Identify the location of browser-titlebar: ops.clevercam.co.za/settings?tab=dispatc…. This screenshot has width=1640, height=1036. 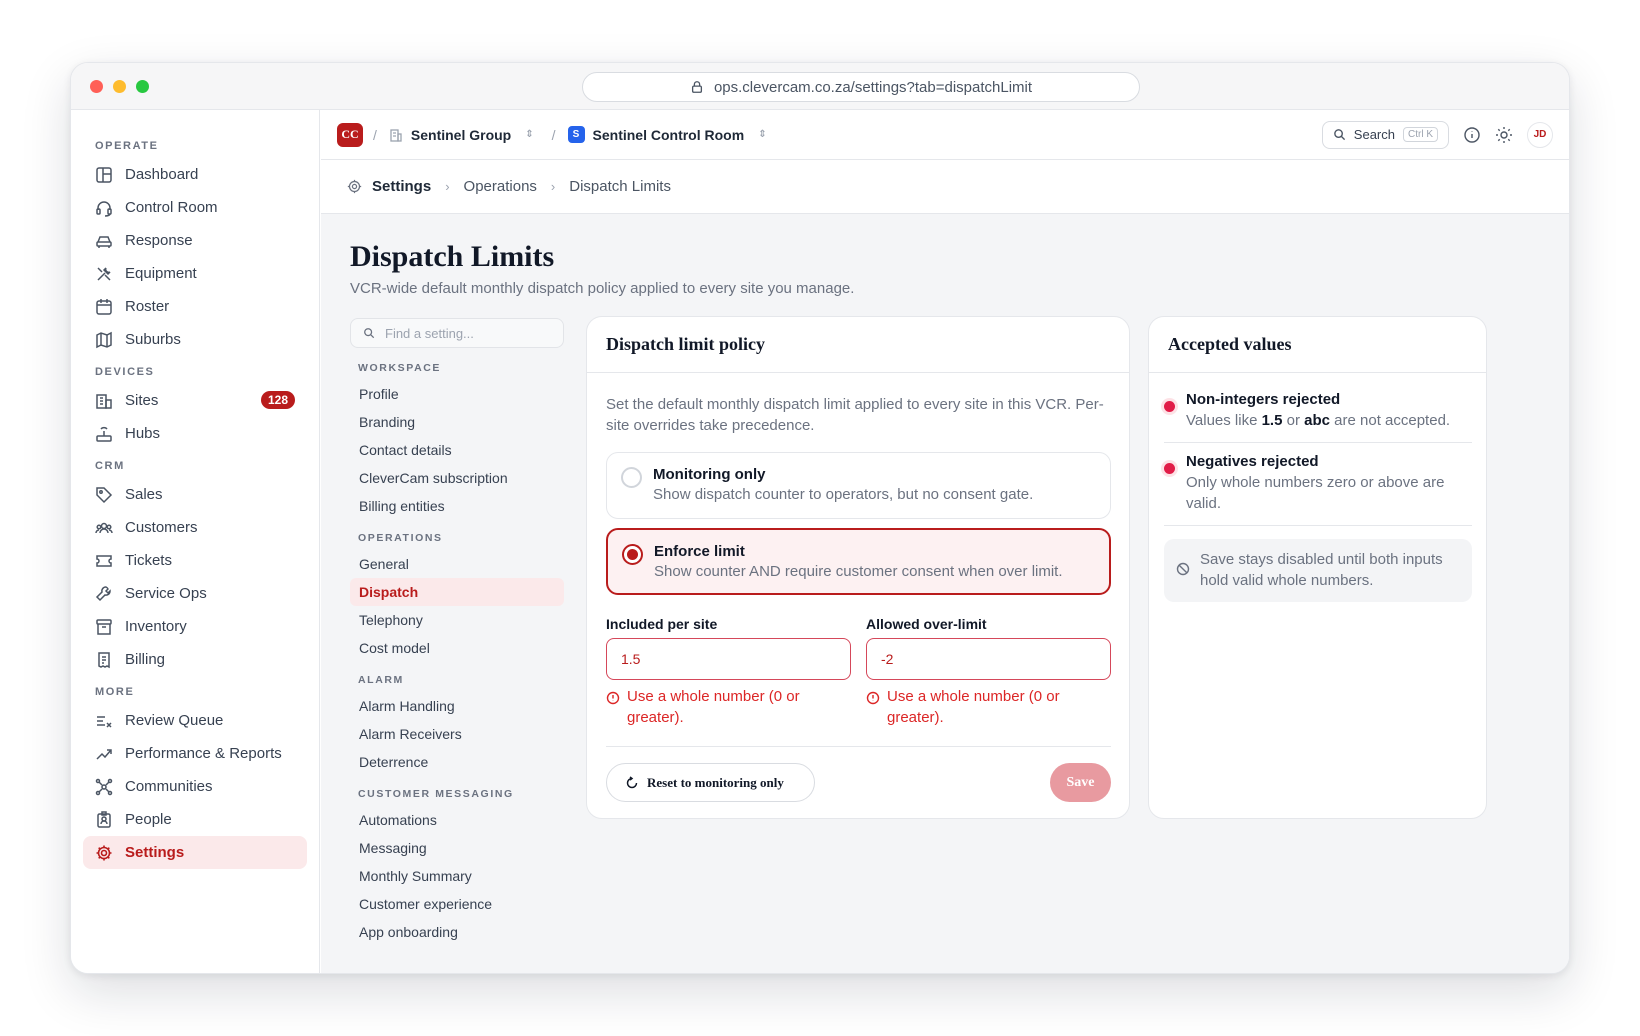
(820, 86).